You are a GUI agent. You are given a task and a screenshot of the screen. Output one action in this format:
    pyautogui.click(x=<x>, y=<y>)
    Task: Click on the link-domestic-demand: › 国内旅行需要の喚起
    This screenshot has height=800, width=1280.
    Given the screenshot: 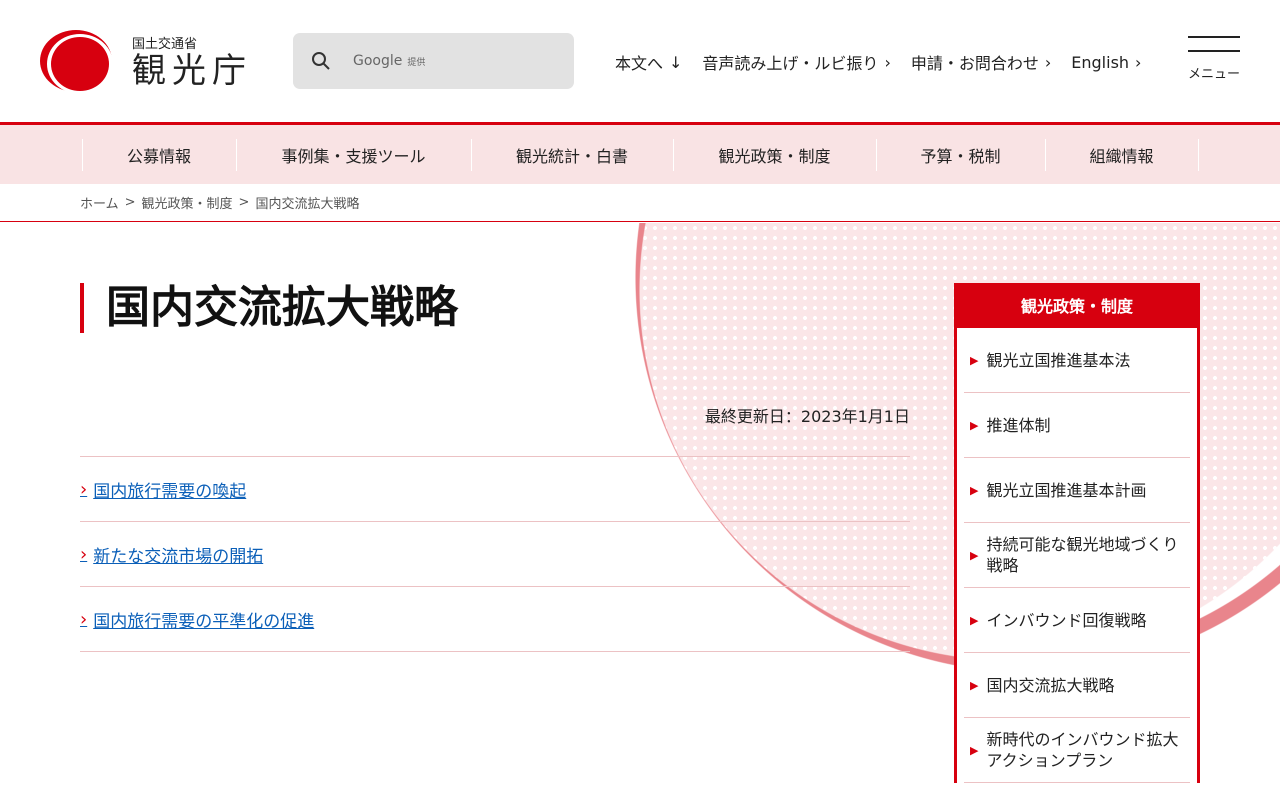 What is the action you would take?
    pyautogui.click(x=495, y=489)
    